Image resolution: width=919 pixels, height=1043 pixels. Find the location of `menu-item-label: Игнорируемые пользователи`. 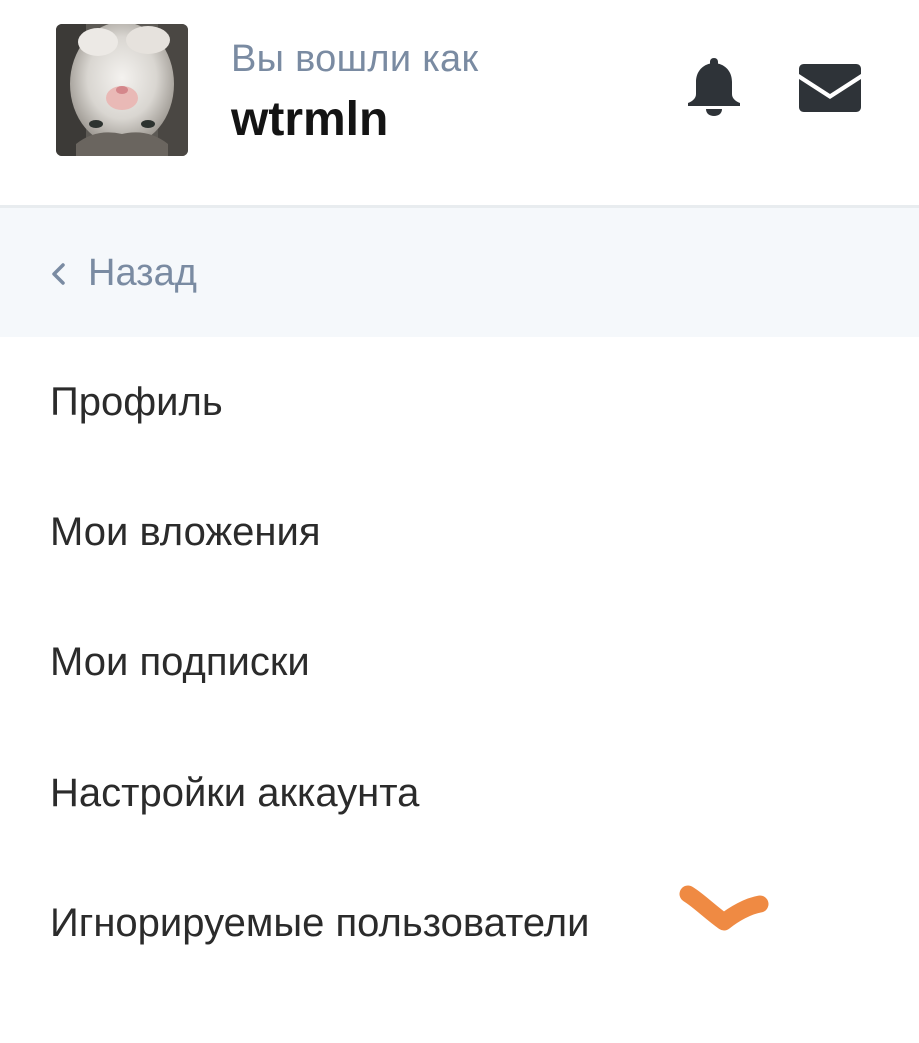

menu-item-label: Игнорируемые пользователи is located at coordinates (320, 923).